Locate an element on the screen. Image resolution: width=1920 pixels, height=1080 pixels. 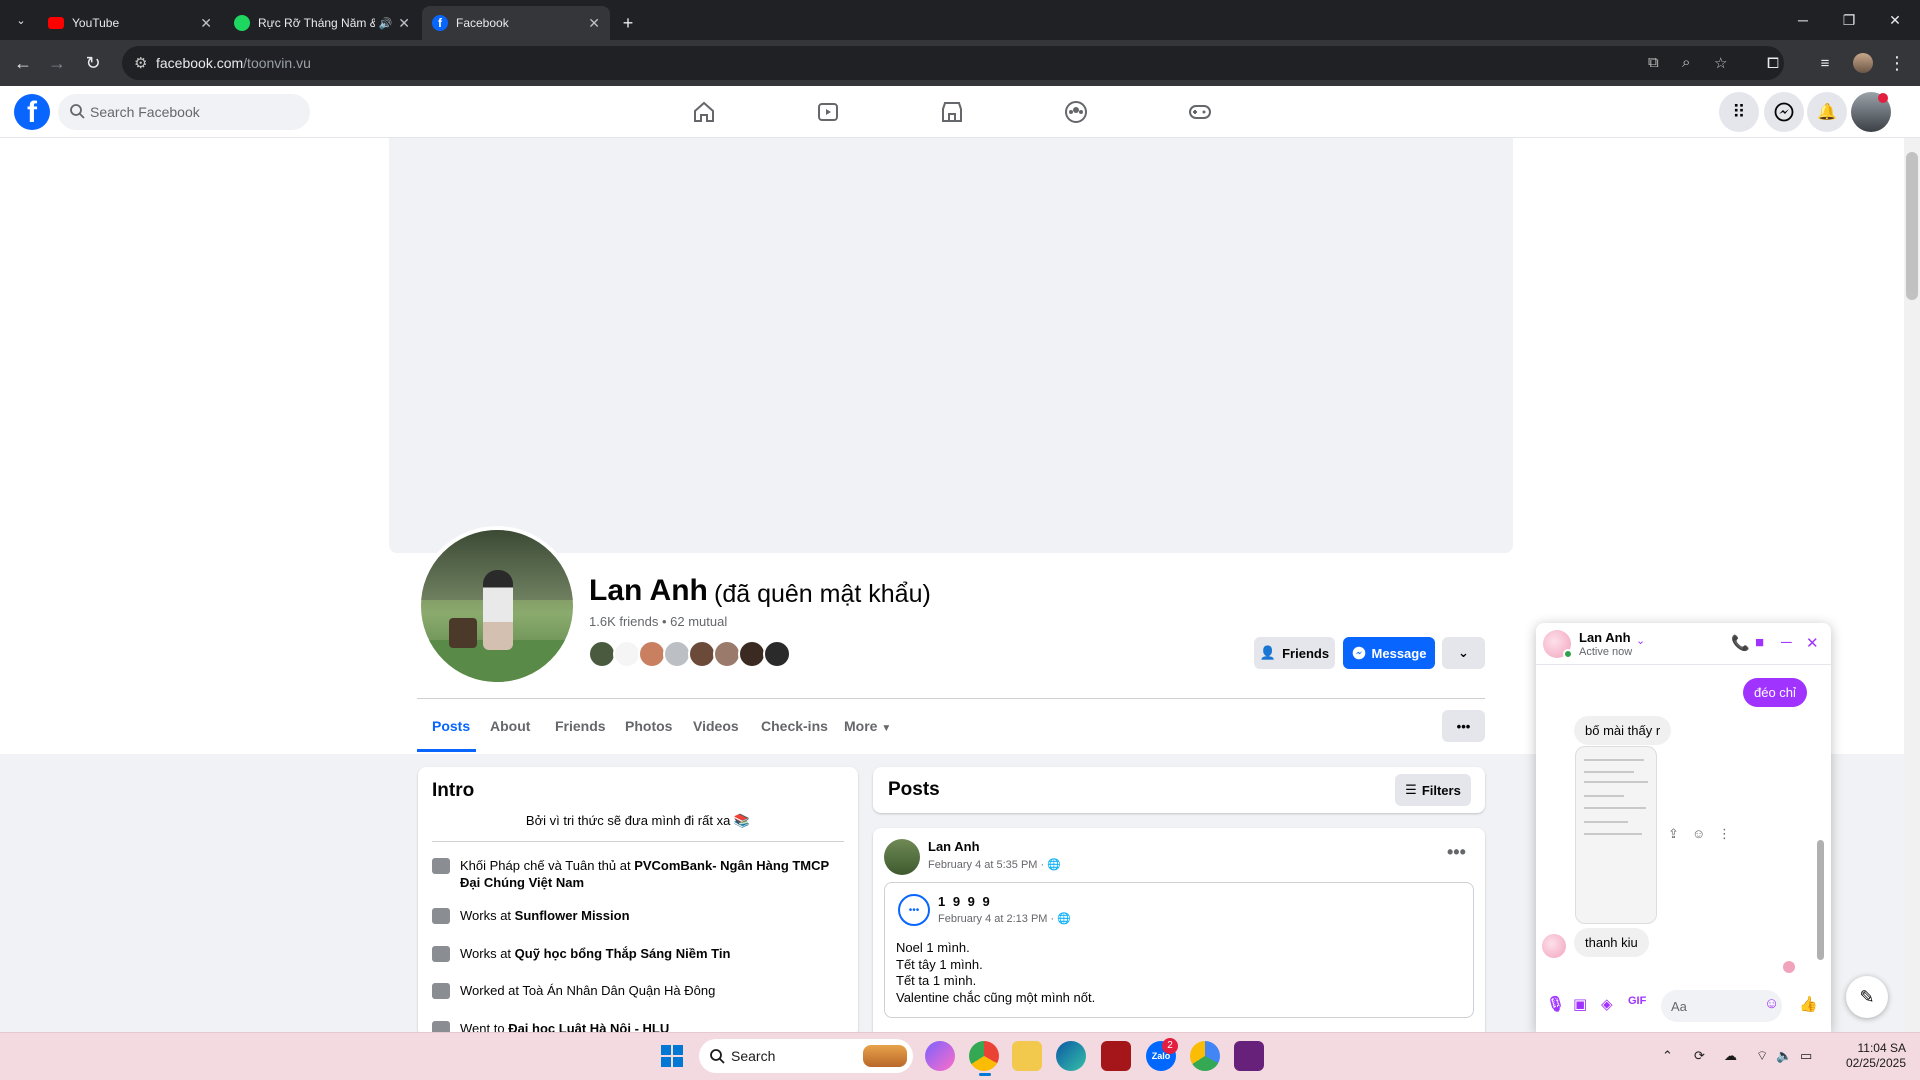
zoom-icon: ⌕ is located at coordinates (1686, 62).